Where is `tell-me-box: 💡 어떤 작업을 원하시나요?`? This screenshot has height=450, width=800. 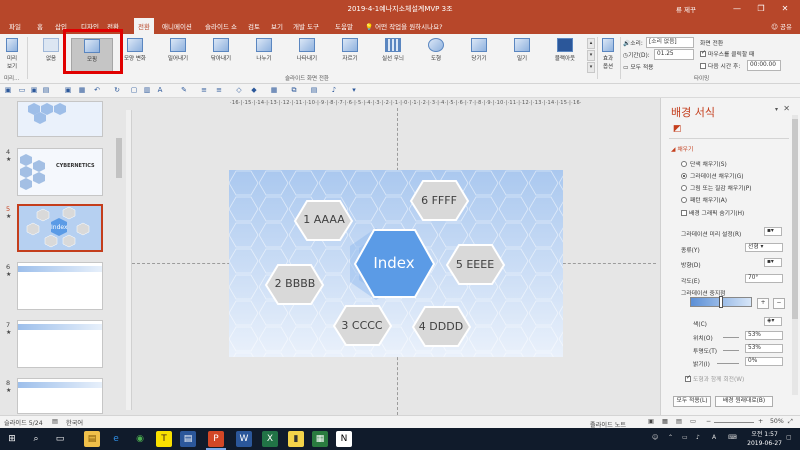 tell-me-box: 💡 어떤 작업을 원하시나요? is located at coordinates (404, 26).